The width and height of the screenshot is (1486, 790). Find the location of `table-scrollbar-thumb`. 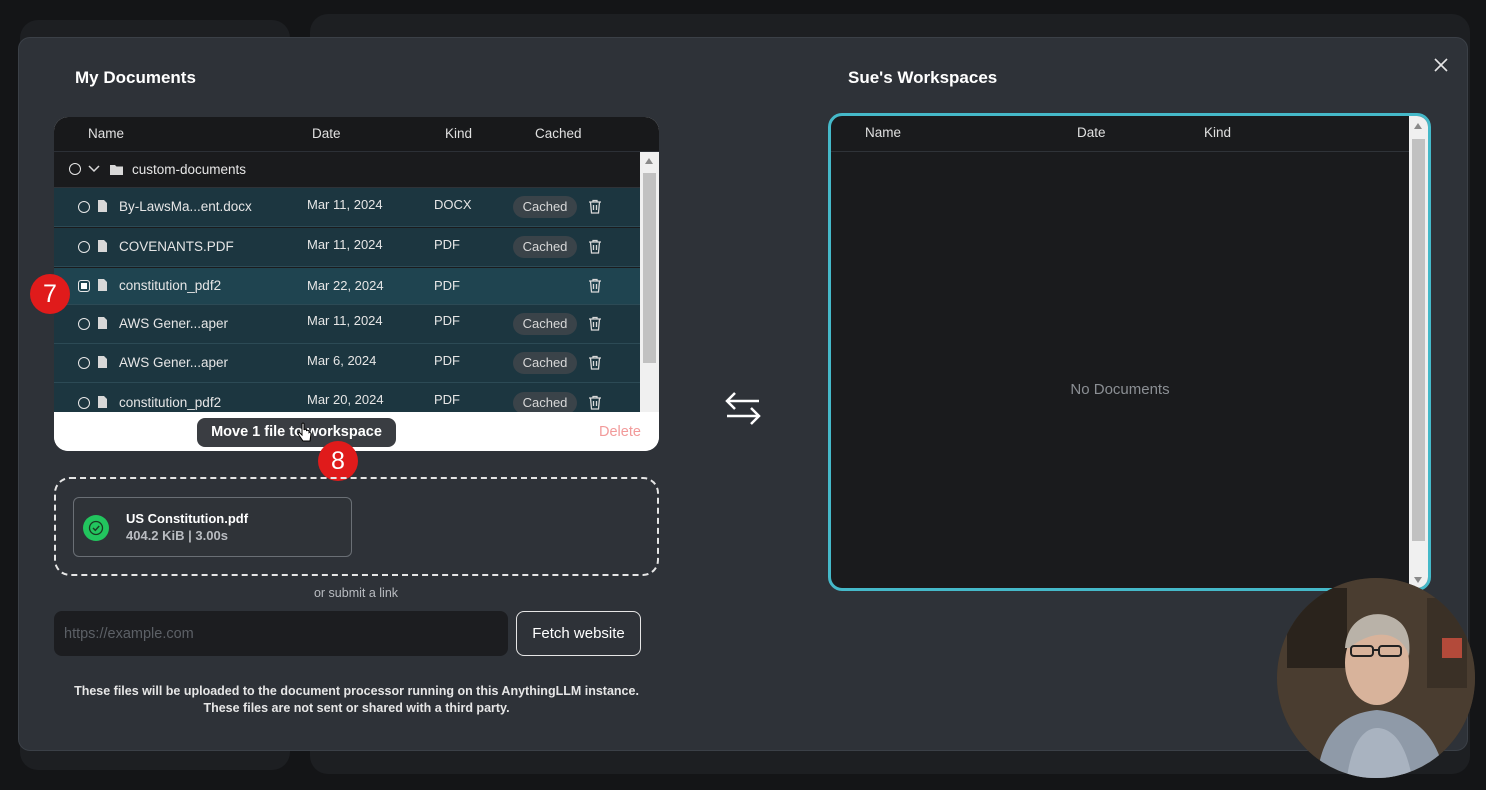

table-scrollbar-thumb is located at coordinates (649, 268).